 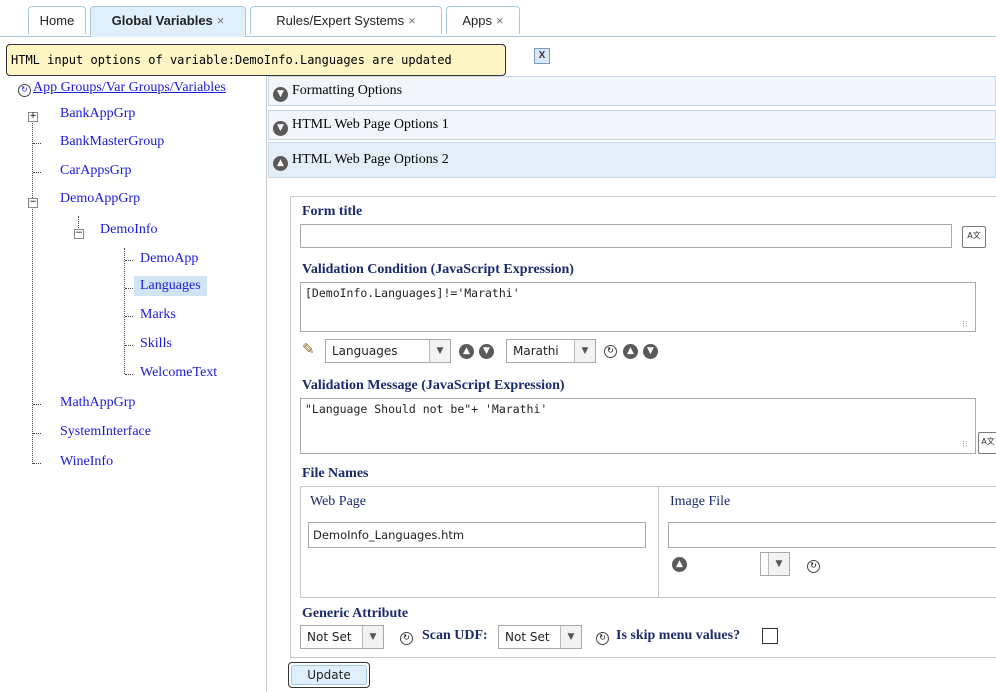 What do you see at coordinates (170, 286) in the screenshot?
I see `tree-item-languages: Languages` at bounding box center [170, 286].